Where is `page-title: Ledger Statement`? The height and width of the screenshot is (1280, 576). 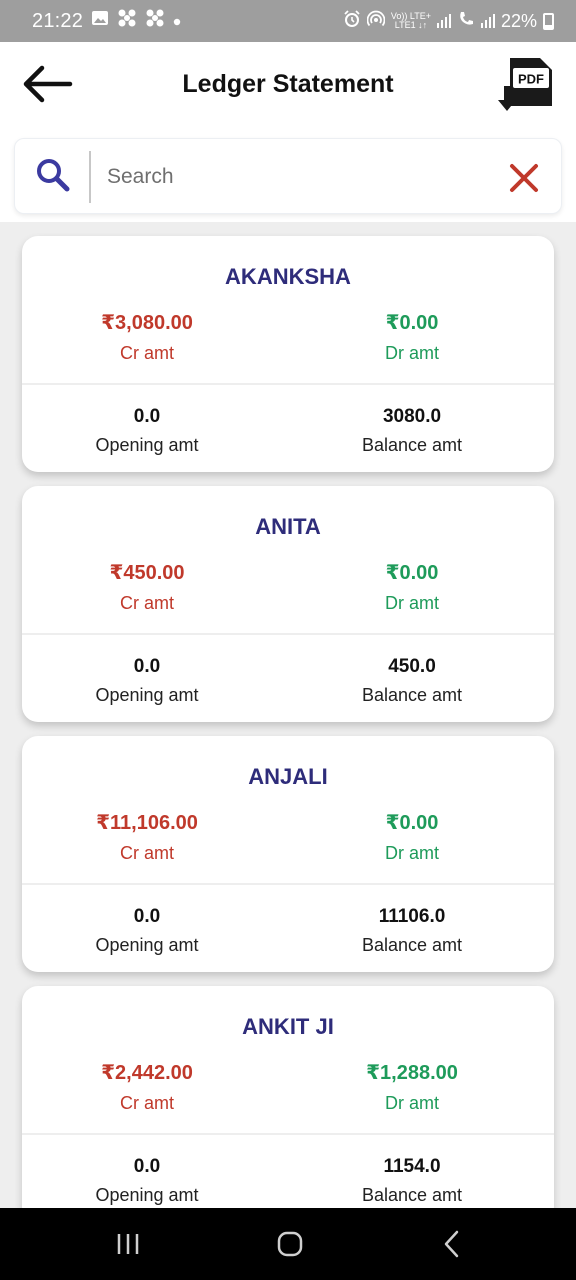 page-title: Ledger Statement is located at coordinates (288, 84).